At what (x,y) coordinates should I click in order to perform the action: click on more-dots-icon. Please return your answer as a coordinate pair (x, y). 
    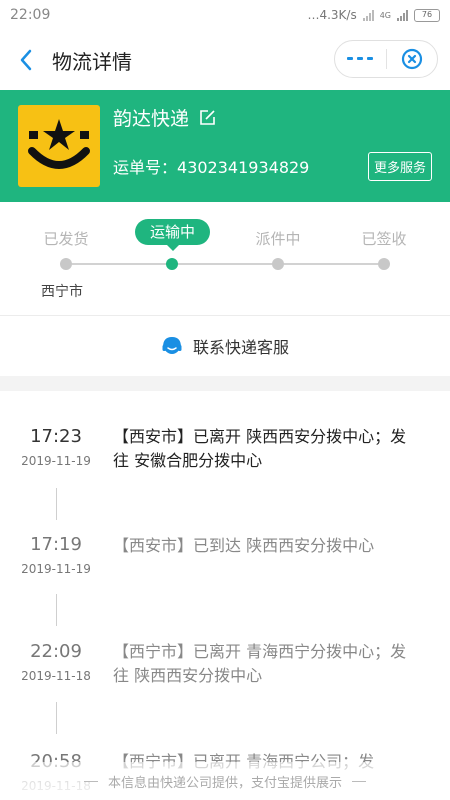
    Looking at the image, I should click on (360, 58).